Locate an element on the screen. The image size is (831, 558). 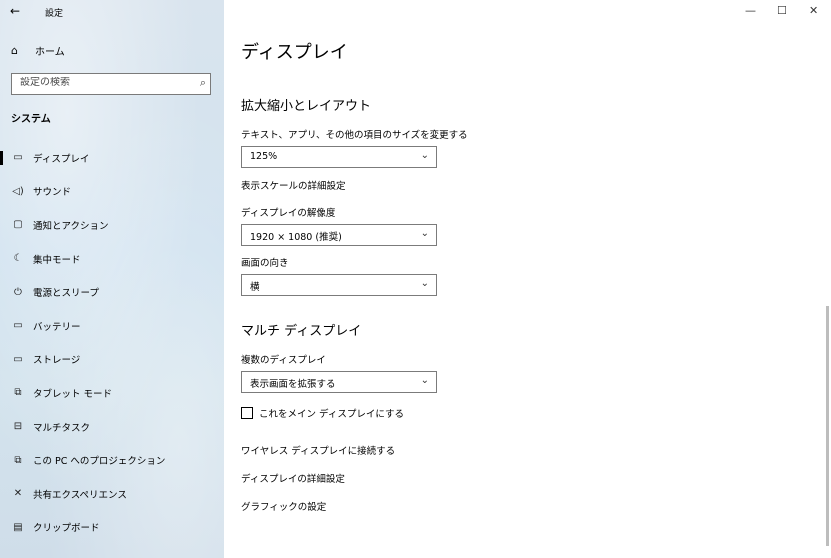
advanced-display-link: ディスプレイの詳細設定 is located at coordinates (293, 478).